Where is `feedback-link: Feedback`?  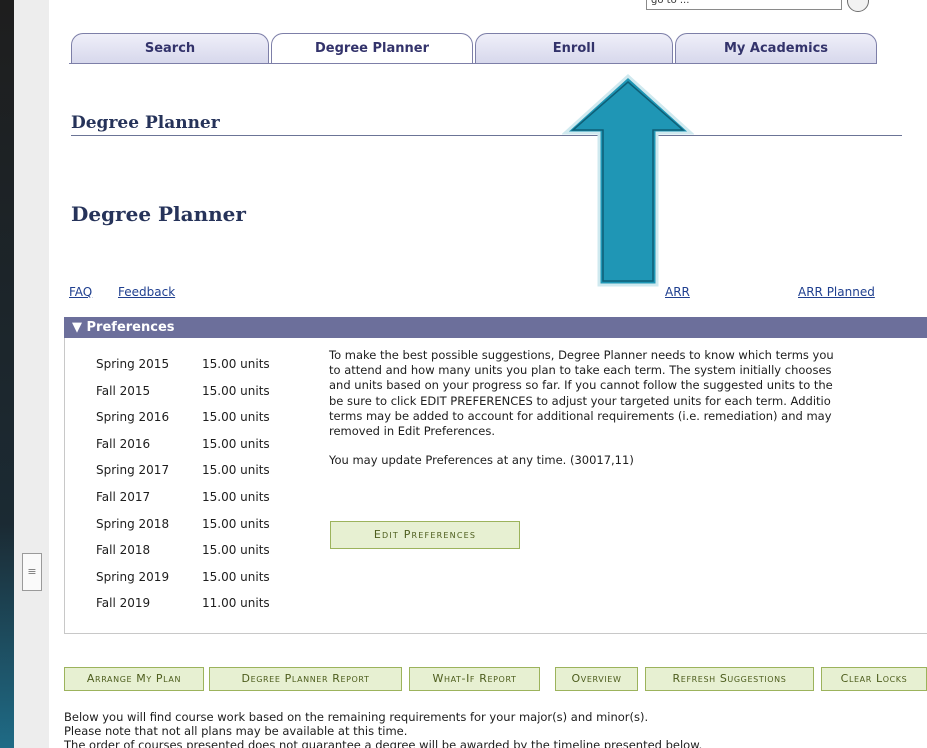
feedback-link: Feedback is located at coordinates (146, 292).